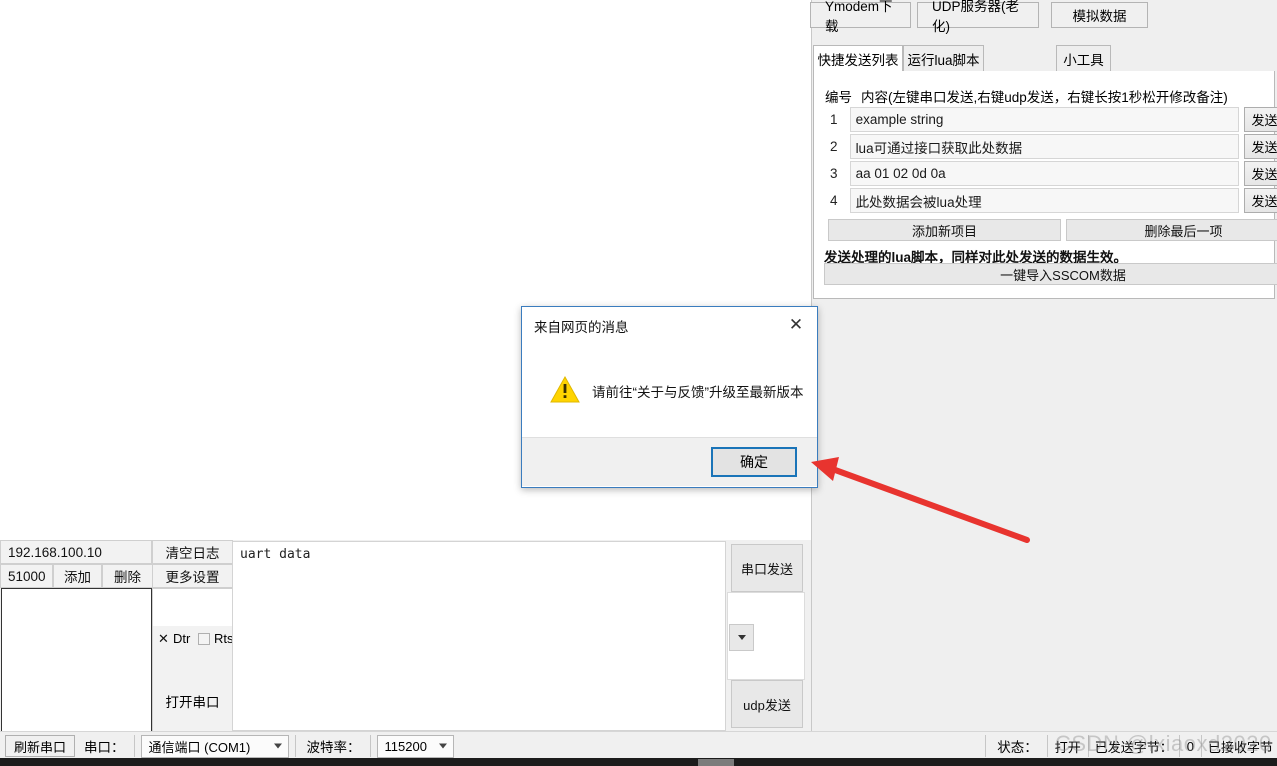 The width and height of the screenshot is (1277, 766). I want to click on more-settings-button: 更多设置, so click(192, 576).